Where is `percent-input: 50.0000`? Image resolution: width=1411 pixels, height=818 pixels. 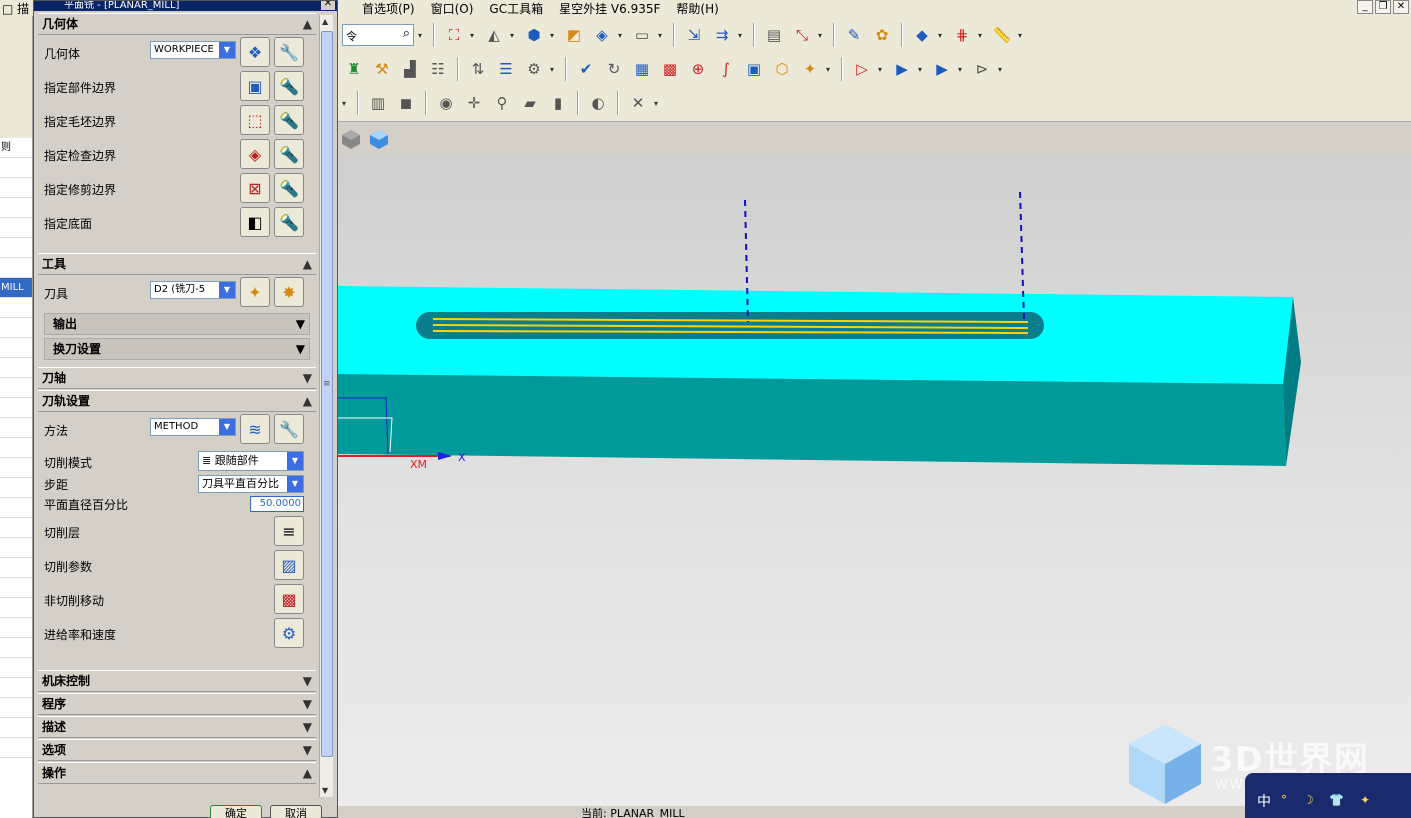
percent-input: 50.0000 is located at coordinates (277, 504).